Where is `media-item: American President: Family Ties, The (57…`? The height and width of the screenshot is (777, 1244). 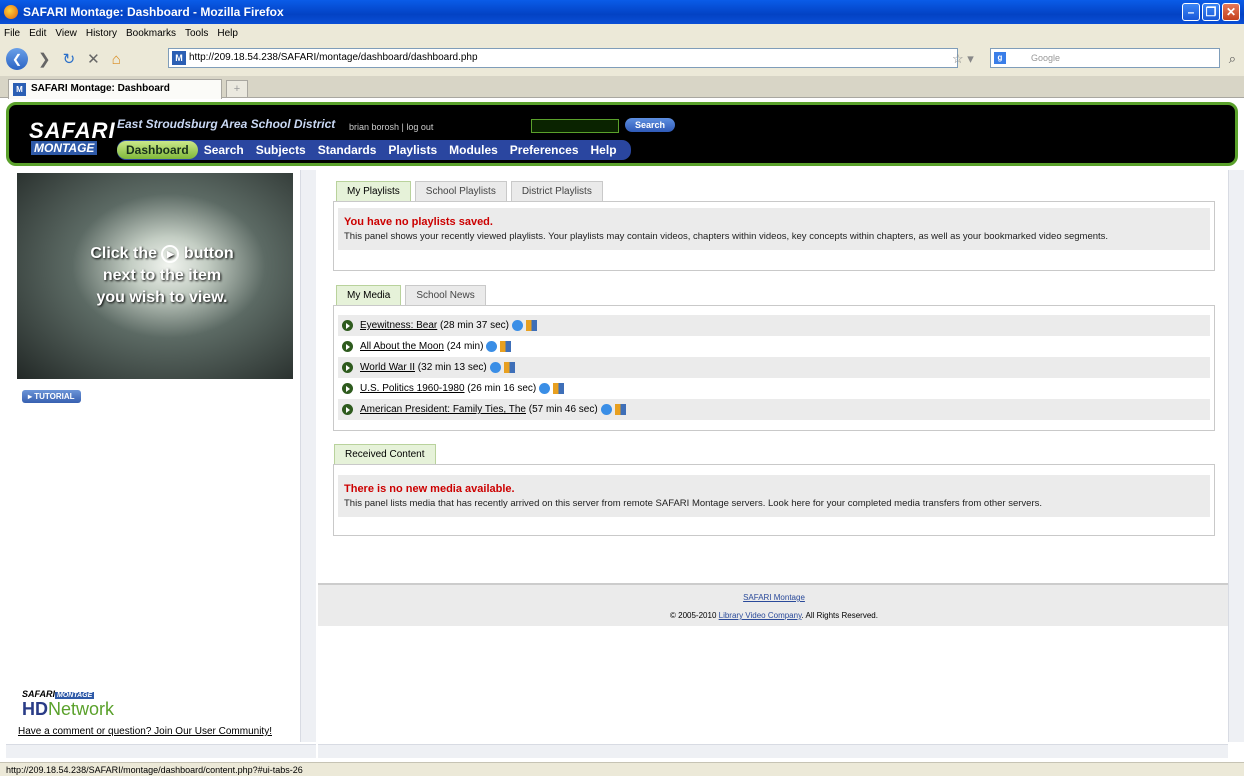 media-item: American President: Family Ties, The (57… is located at coordinates (774, 409).